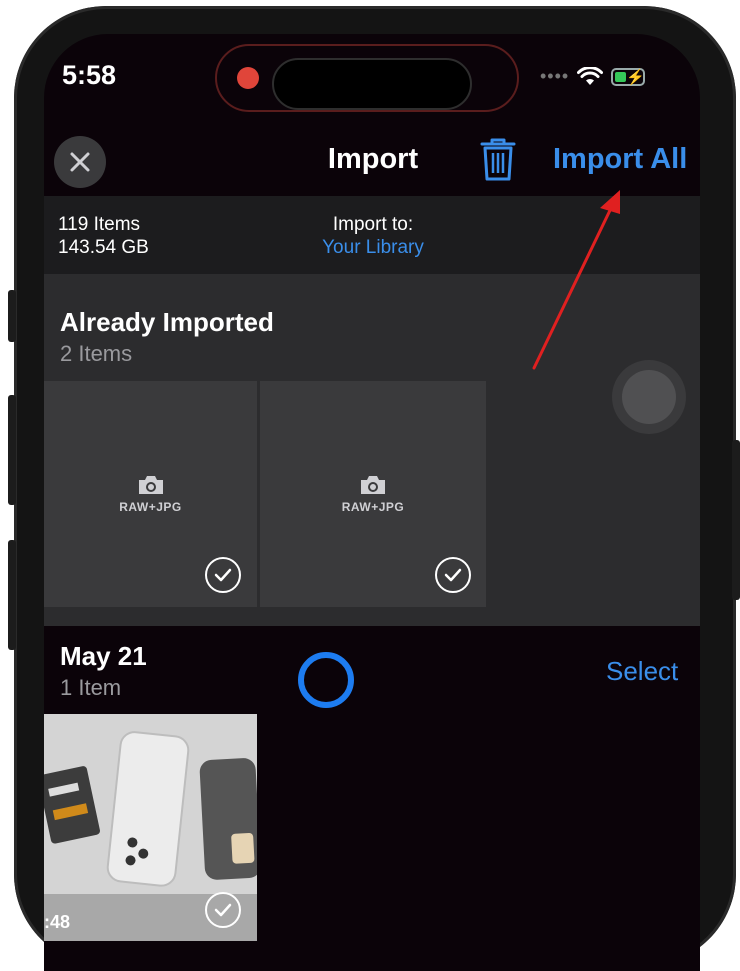 This screenshot has height=971, width=740. What do you see at coordinates (635, 77) in the screenshot?
I see `charging-bolt-icon: ⚡` at bounding box center [635, 77].